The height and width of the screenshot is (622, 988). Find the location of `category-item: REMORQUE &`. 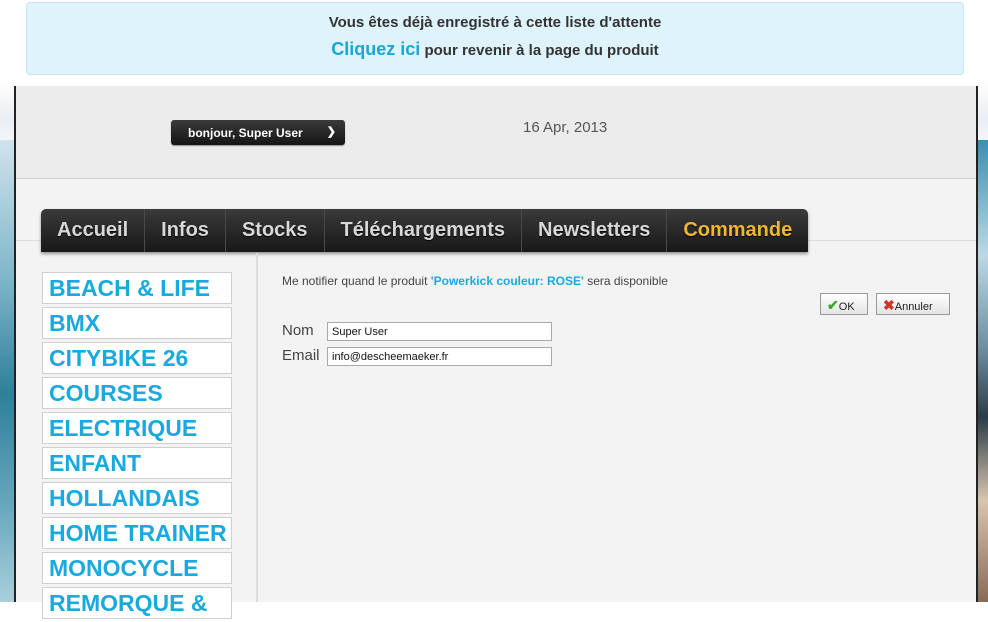

category-item: REMORQUE & is located at coordinates (137, 603).